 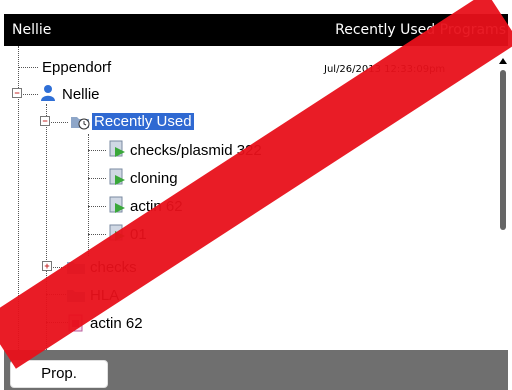 What do you see at coordinates (104, 295) in the screenshot?
I see `tree-item-hla: HLA` at bounding box center [104, 295].